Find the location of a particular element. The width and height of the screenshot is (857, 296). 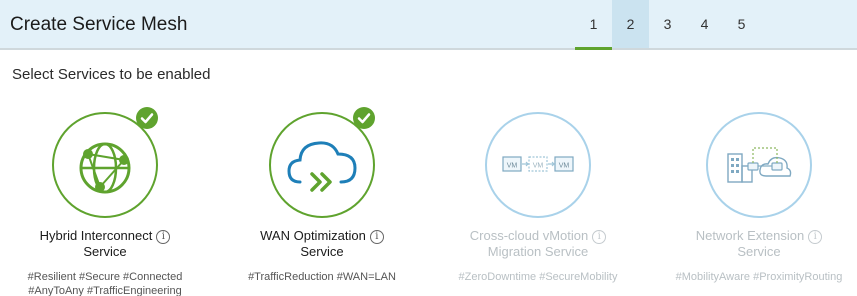

step-1: 1 is located at coordinates (593, 25).